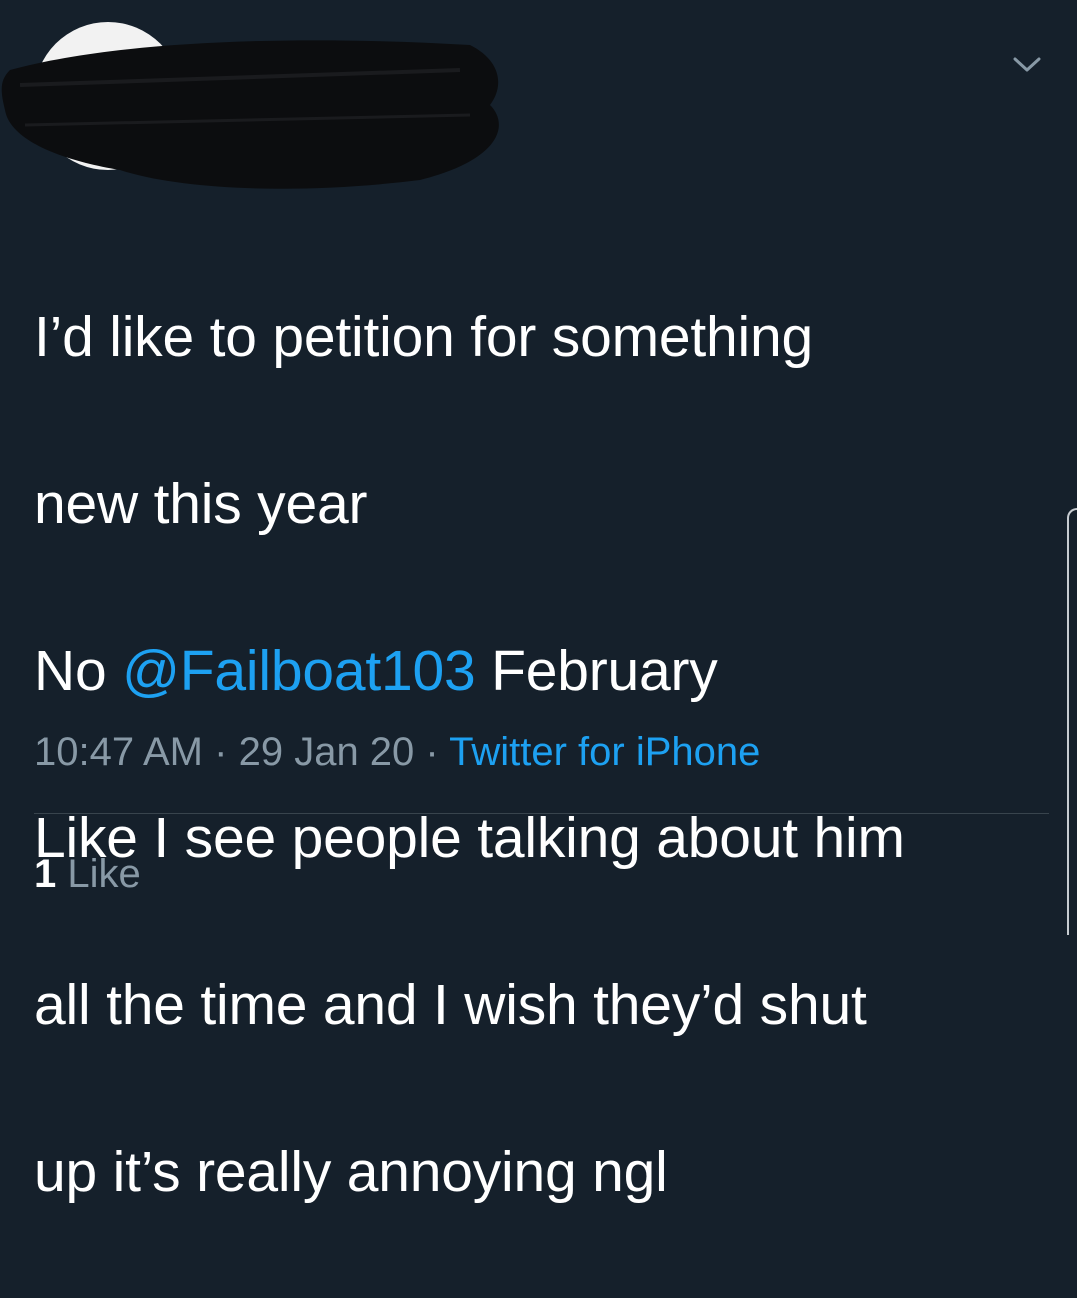 Image resolution: width=1077 pixels, height=1298 pixels. Describe the element at coordinates (604, 752) in the screenshot. I see `tweet-source-link: Twitter for iPhone` at that location.